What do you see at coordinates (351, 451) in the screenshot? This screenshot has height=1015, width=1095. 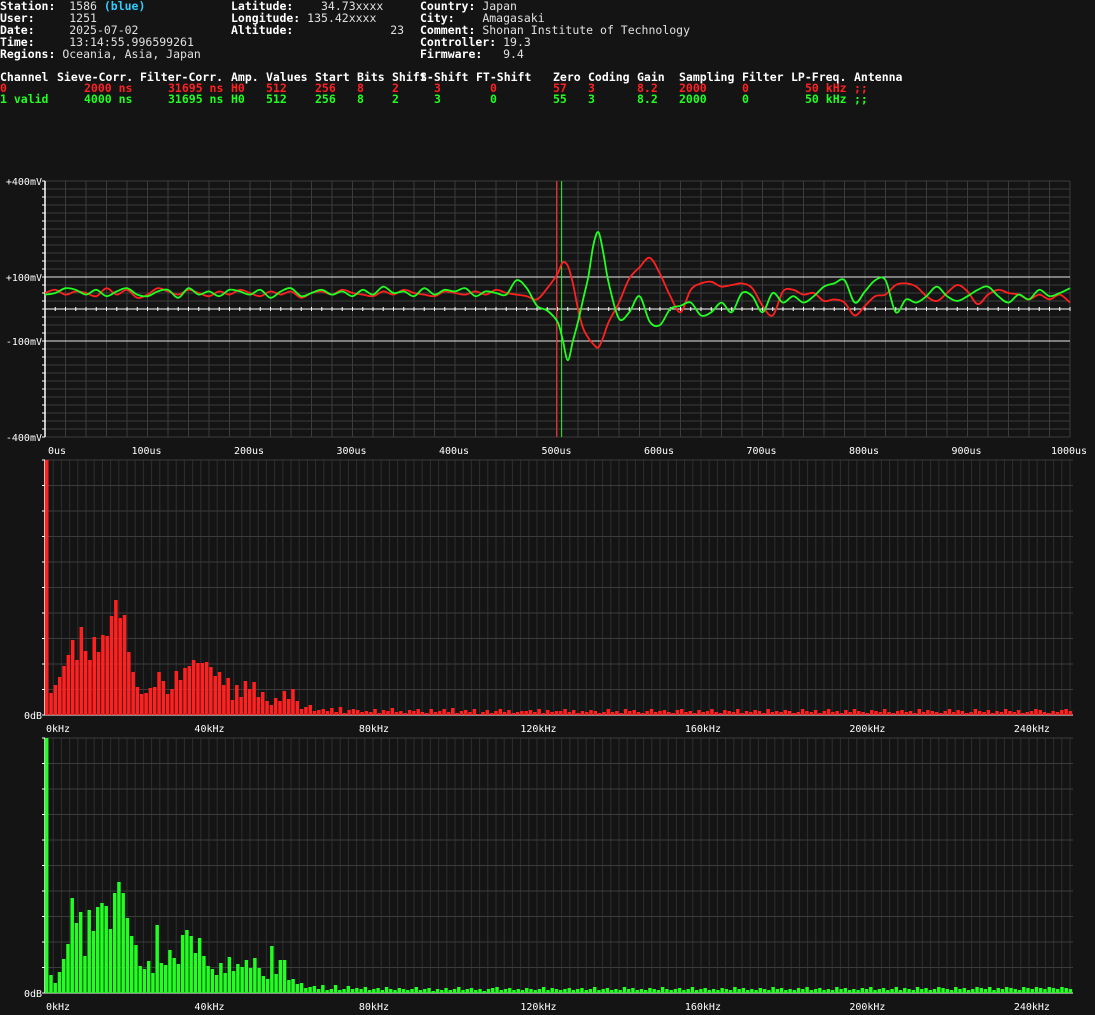 I see `x-tick-label: 300us` at bounding box center [351, 451].